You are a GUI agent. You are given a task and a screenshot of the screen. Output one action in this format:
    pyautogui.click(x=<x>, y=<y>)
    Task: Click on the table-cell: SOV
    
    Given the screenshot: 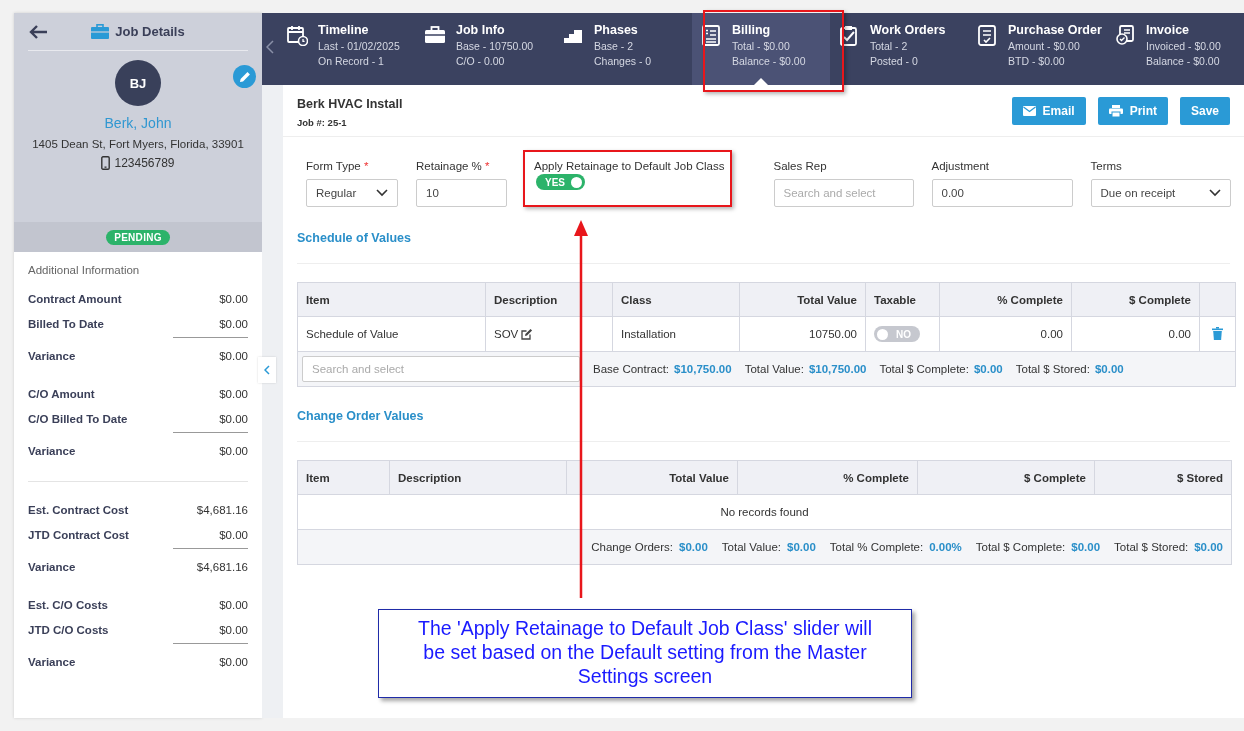 What is the action you would take?
    pyautogui.click(x=506, y=334)
    